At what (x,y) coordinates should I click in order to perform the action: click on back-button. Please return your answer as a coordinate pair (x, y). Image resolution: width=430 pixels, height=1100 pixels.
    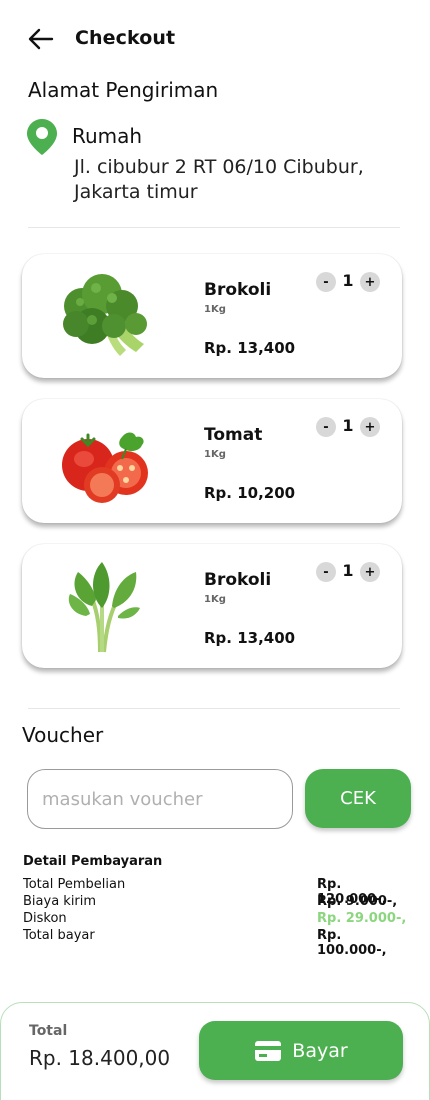
    Looking at the image, I should click on (41, 39).